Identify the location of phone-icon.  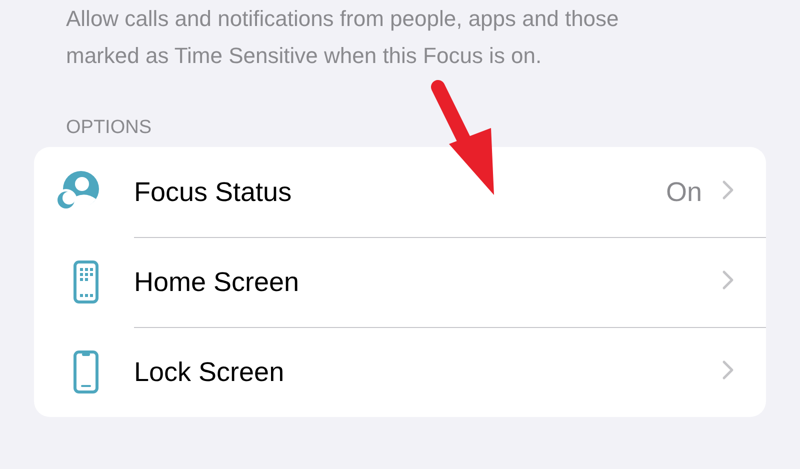
(86, 372).